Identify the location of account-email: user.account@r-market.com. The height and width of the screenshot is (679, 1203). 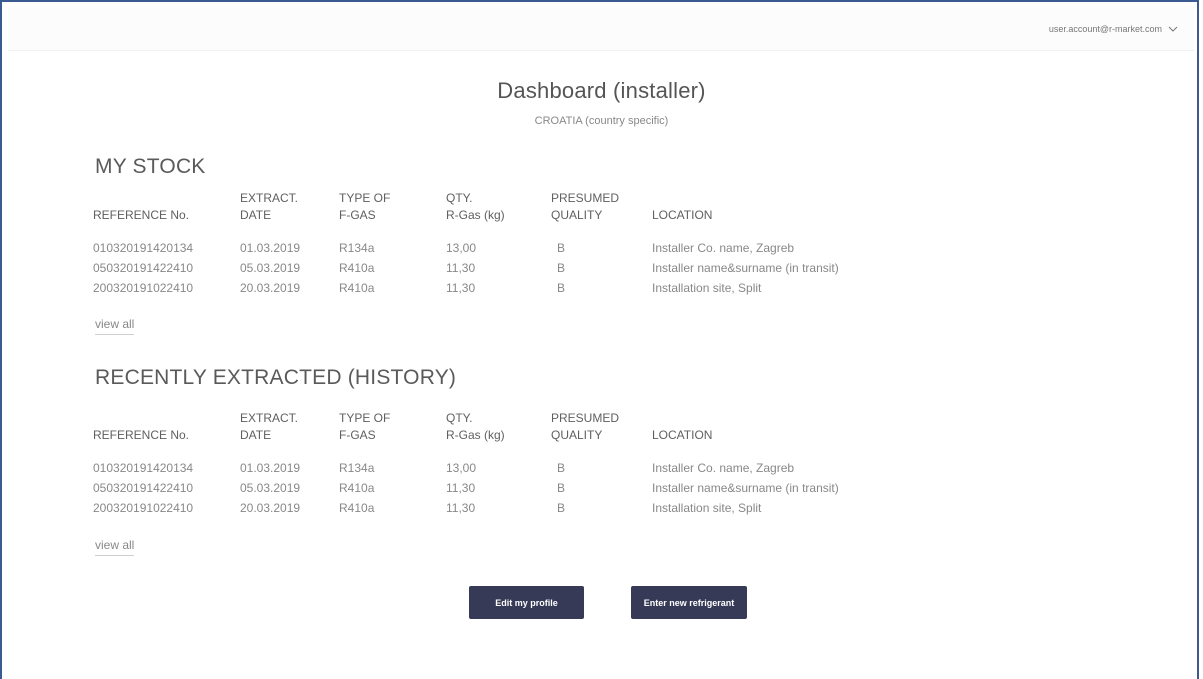
(1105, 29).